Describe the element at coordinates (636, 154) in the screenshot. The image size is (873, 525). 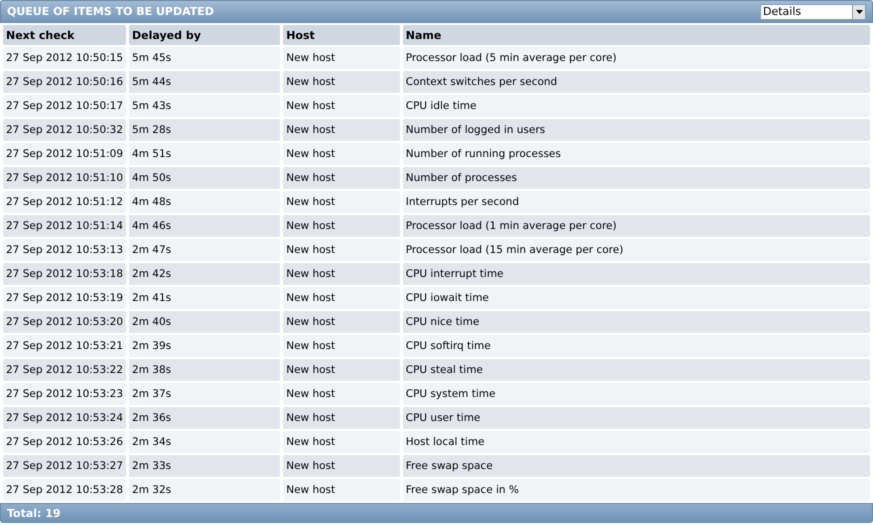
I see `table-cell: Number of running processes` at that location.